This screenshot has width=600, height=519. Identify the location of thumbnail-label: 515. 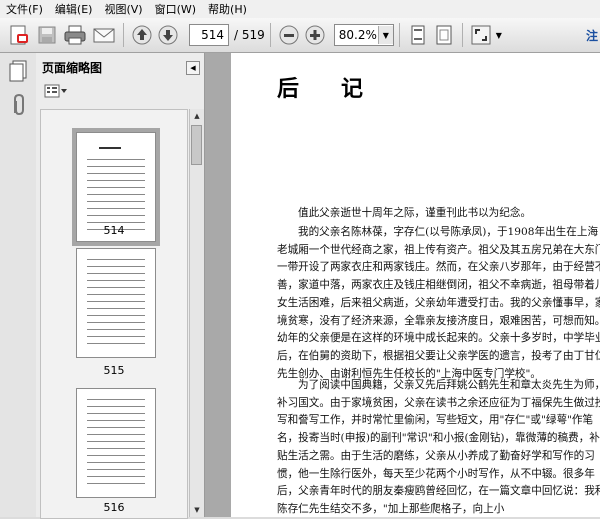
(114, 370).